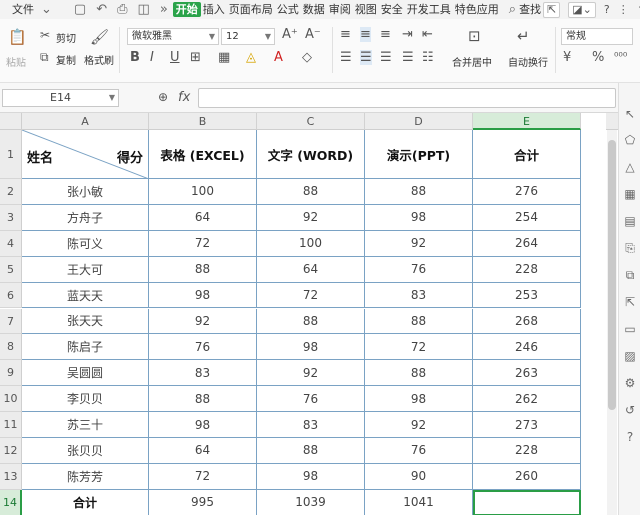  Describe the element at coordinates (527, 243) in the screenshot. I see `score-cell: 264` at that location.